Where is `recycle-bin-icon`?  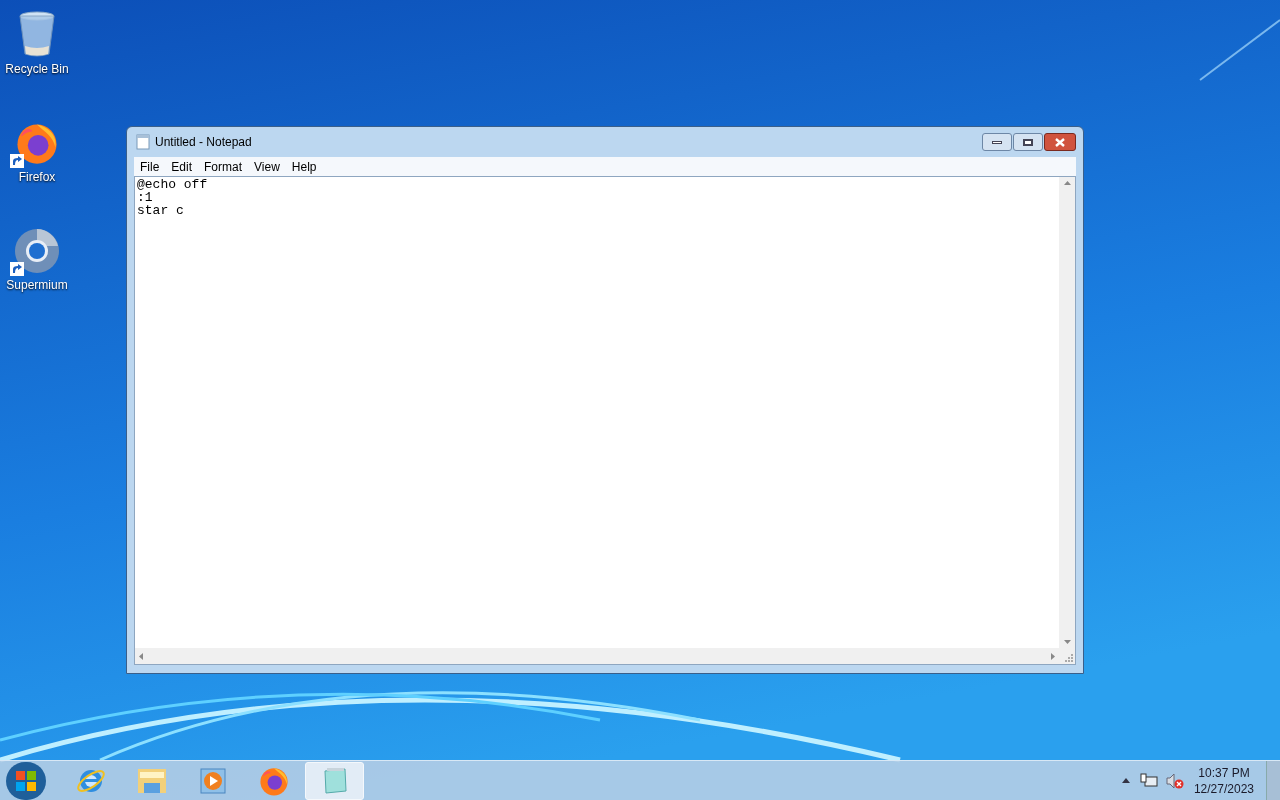
recycle-bin-icon is located at coordinates (37, 34).